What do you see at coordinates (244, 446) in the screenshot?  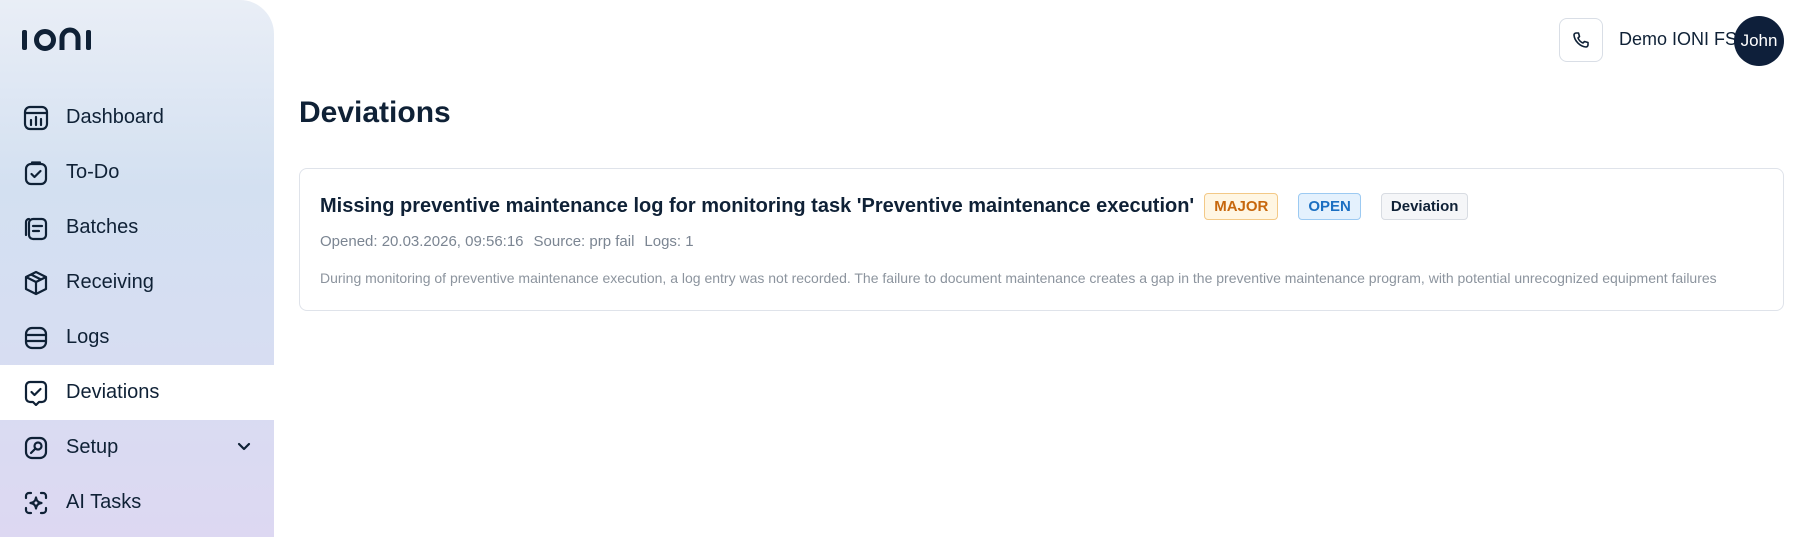 I see `chevron-down-icon` at bounding box center [244, 446].